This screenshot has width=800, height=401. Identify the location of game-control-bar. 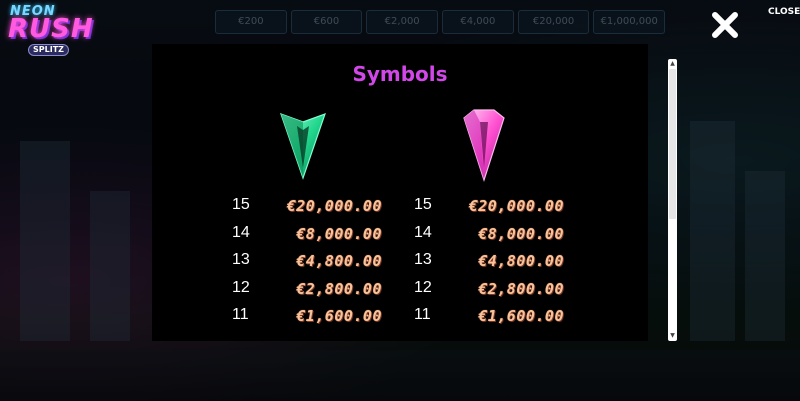
(400, 375).